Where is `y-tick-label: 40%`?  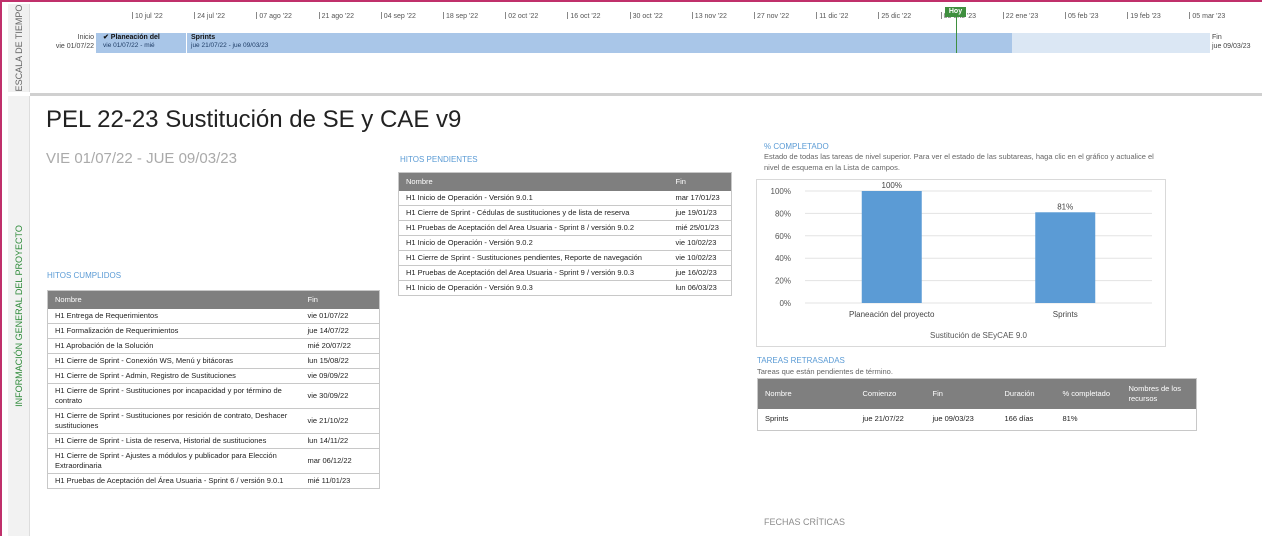 y-tick-label: 40% is located at coordinates (783, 258).